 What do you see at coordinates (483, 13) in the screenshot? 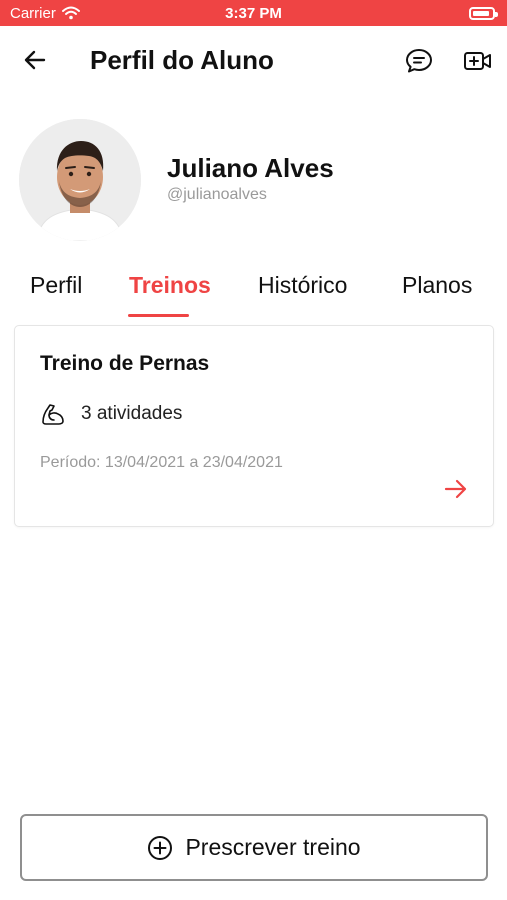
I see `battery-icon` at bounding box center [483, 13].